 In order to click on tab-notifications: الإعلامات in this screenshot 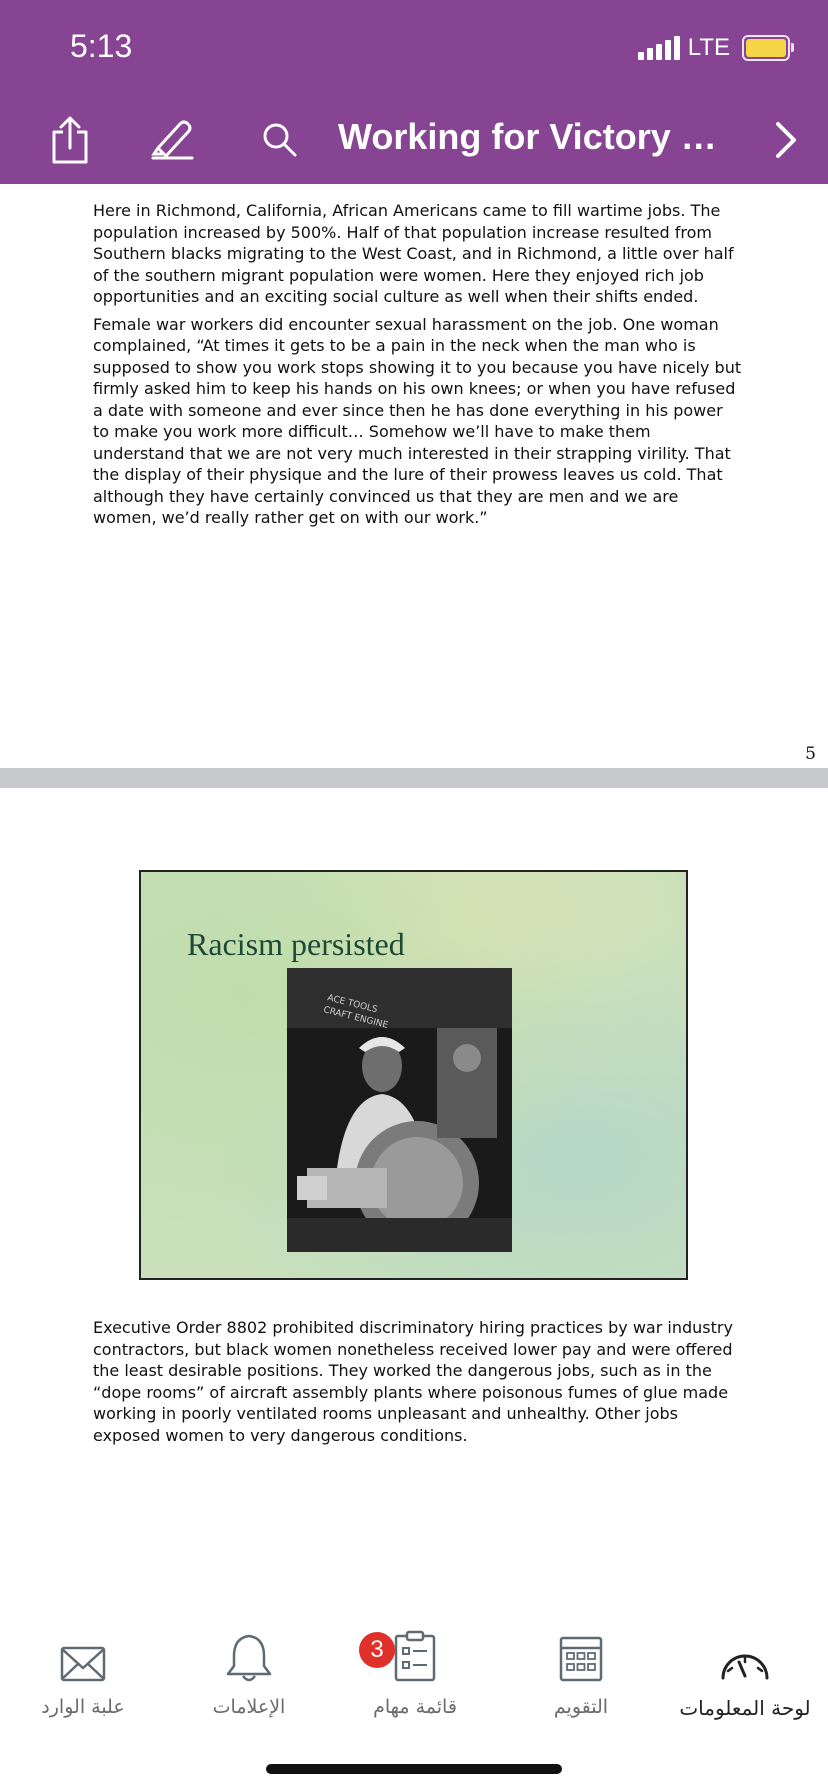, I will do `click(249, 1669)`.